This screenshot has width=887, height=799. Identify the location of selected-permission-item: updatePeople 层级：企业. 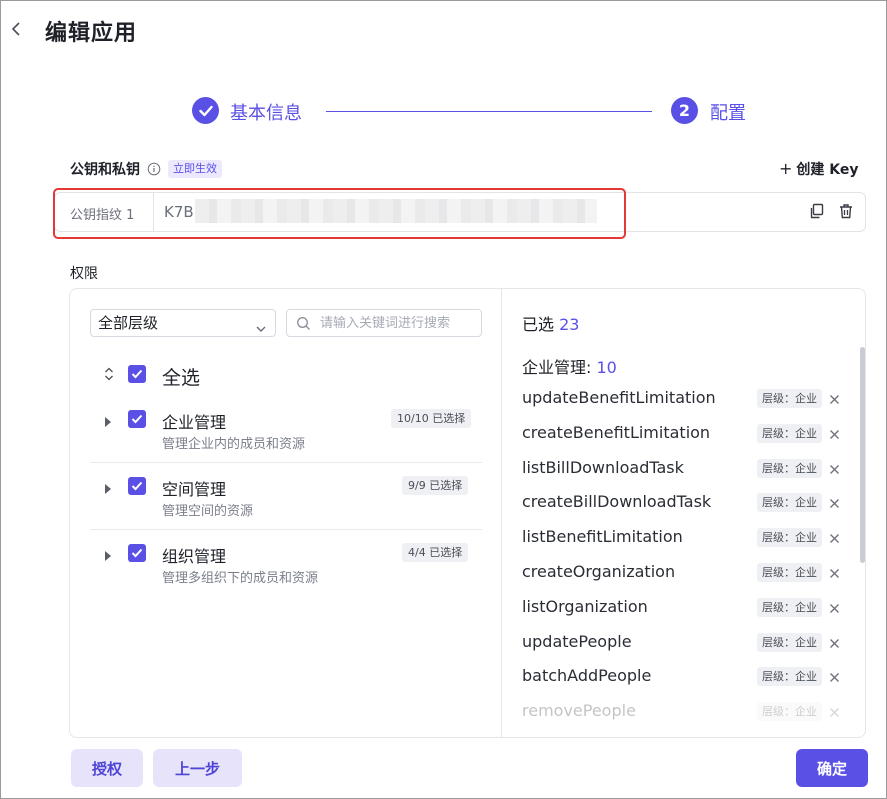
(682, 642).